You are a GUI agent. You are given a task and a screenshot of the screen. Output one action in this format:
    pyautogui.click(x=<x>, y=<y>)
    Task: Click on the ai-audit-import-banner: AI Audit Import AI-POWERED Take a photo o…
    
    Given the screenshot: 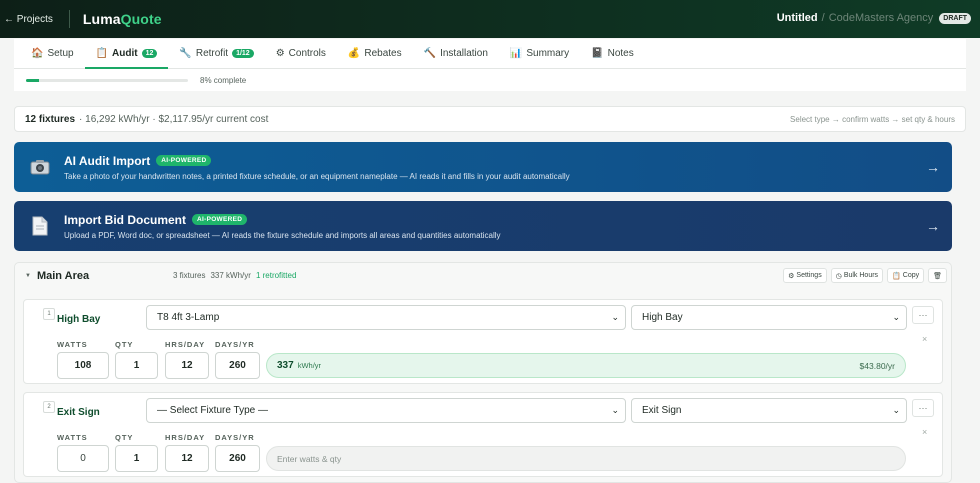 What is the action you would take?
    pyautogui.click(x=483, y=167)
    